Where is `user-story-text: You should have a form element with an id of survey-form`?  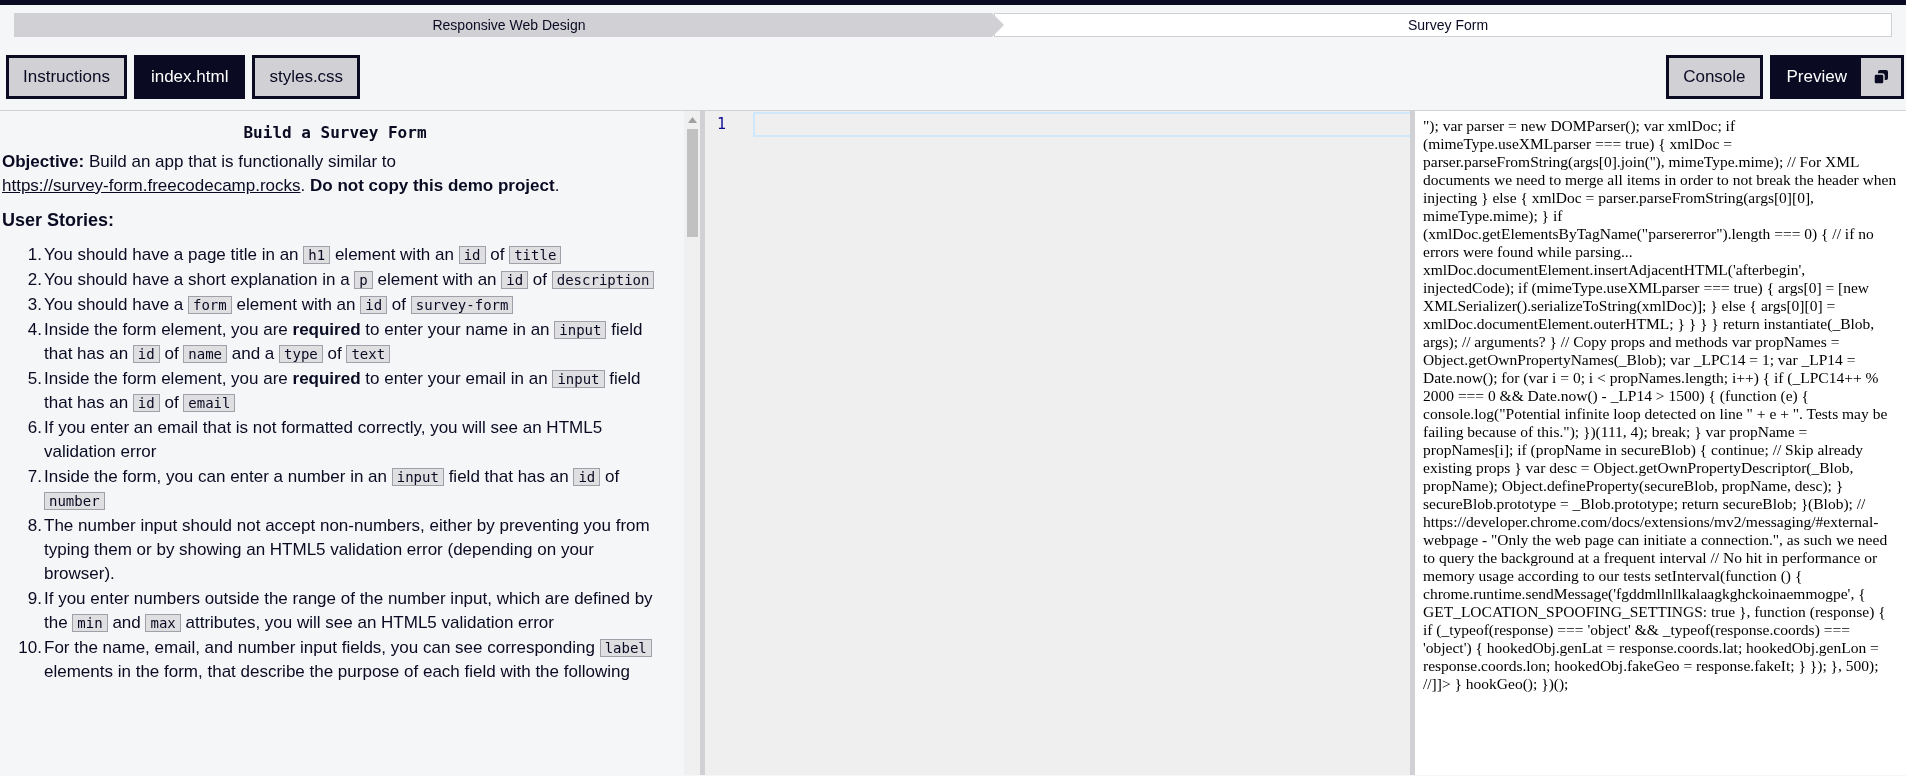 user-story-text: You should have a form element with an id of survey-form is located at coordinates (356, 304).